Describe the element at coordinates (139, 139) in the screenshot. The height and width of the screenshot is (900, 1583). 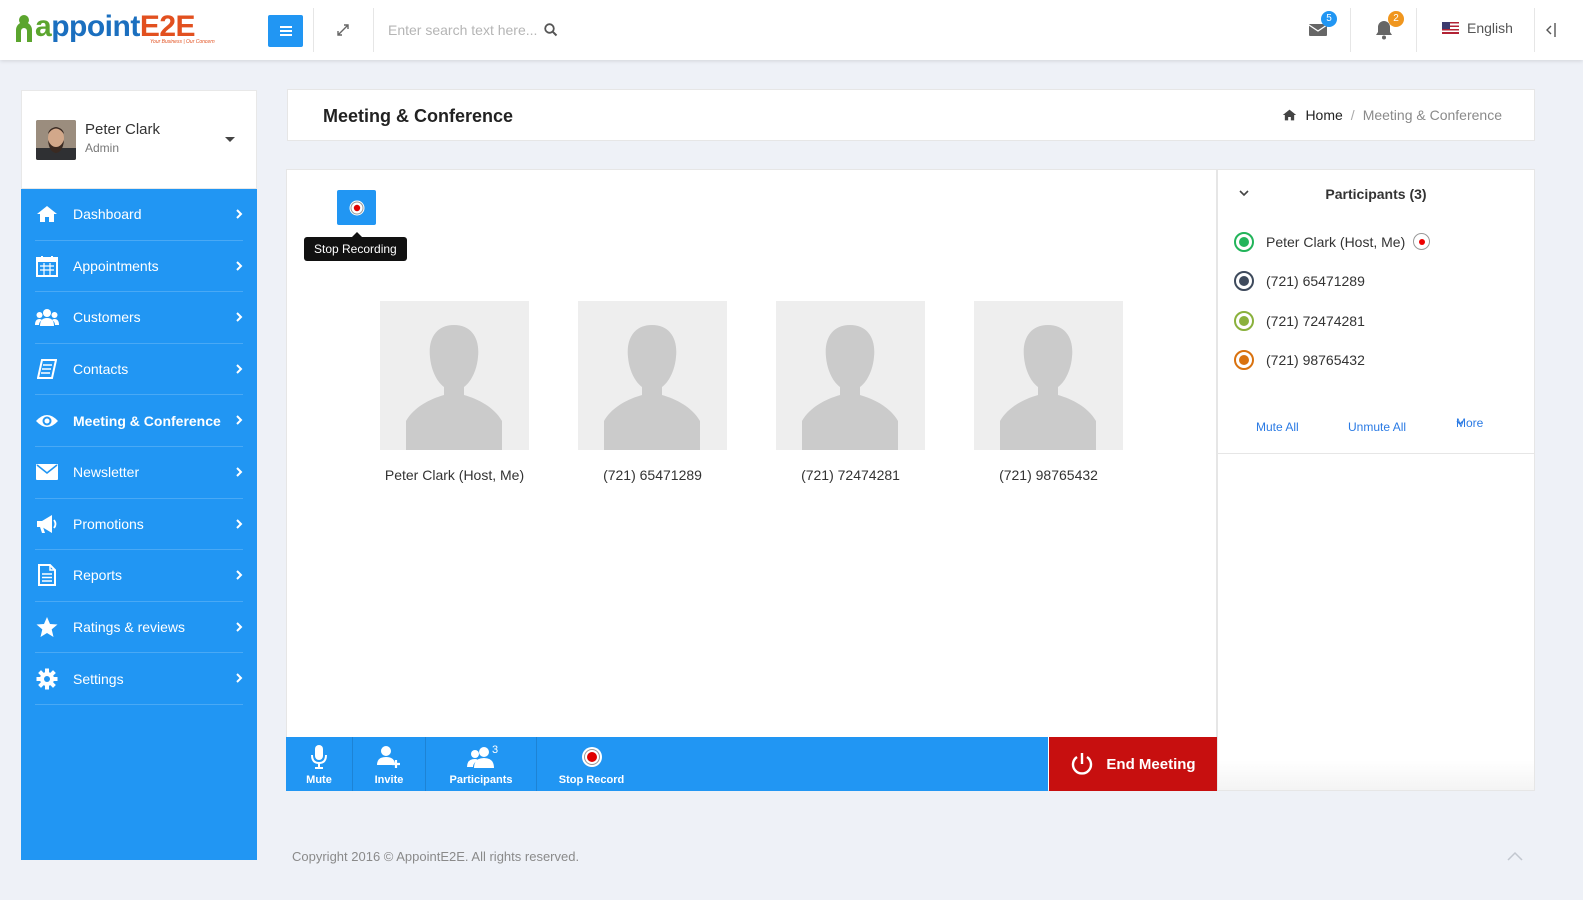
I see `user-card: Peter Clark Admin` at that location.